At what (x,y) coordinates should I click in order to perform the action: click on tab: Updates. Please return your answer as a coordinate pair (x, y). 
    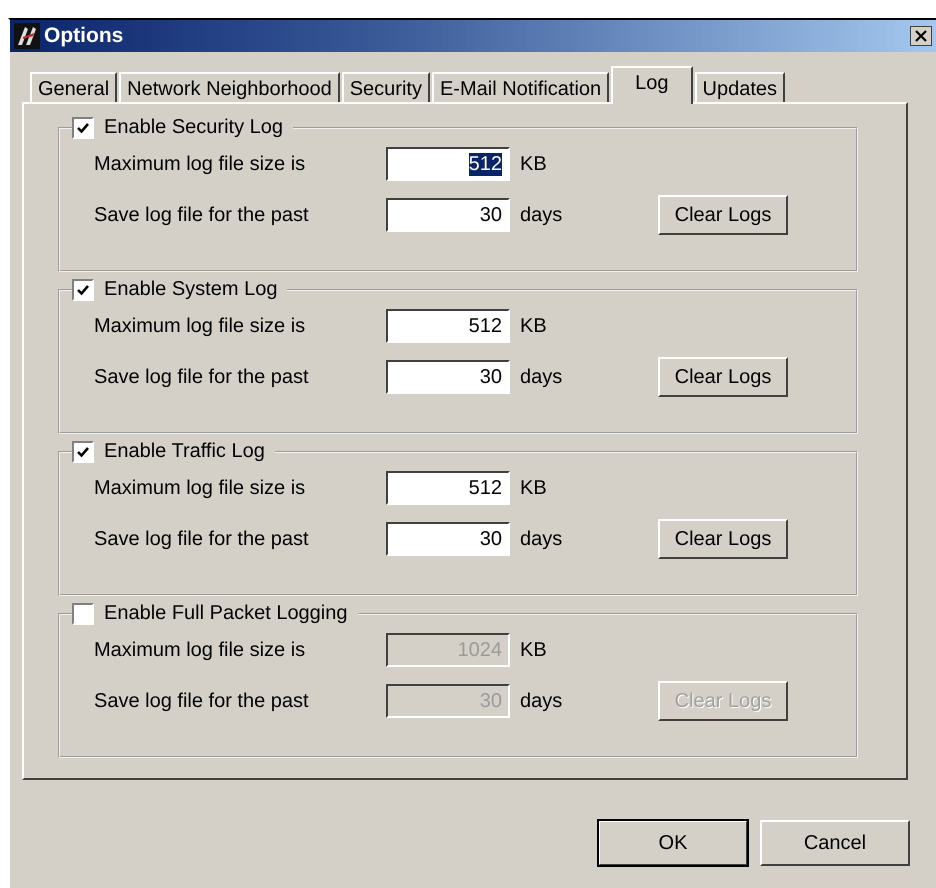
    Looking at the image, I should click on (740, 87).